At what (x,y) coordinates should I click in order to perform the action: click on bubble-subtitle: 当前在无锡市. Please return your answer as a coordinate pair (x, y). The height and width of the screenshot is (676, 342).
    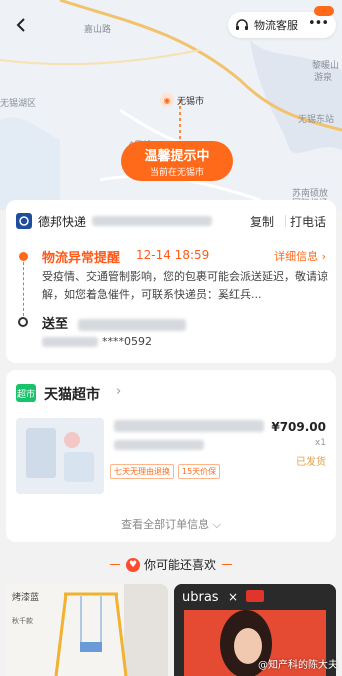
    Looking at the image, I should click on (176, 173).